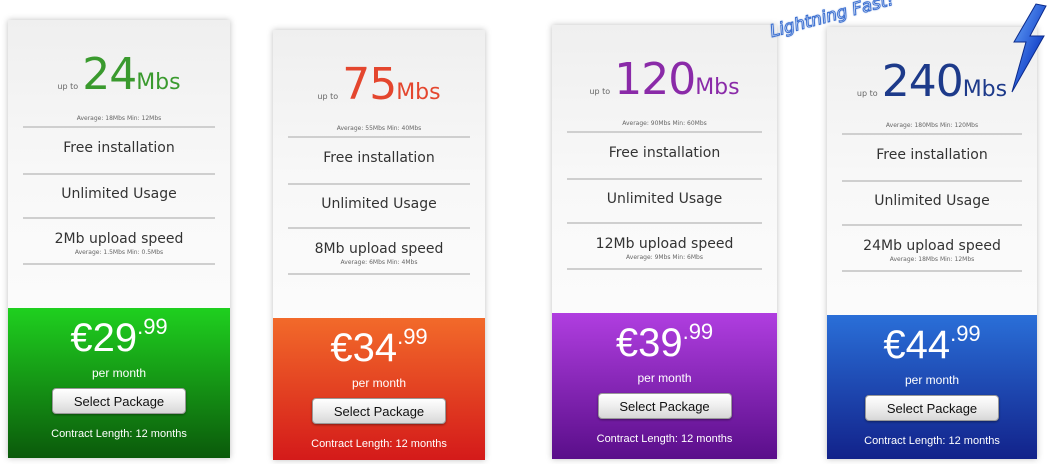 The width and height of the screenshot is (1051, 464). I want to click on speed-value: 240, so click(922, 81).